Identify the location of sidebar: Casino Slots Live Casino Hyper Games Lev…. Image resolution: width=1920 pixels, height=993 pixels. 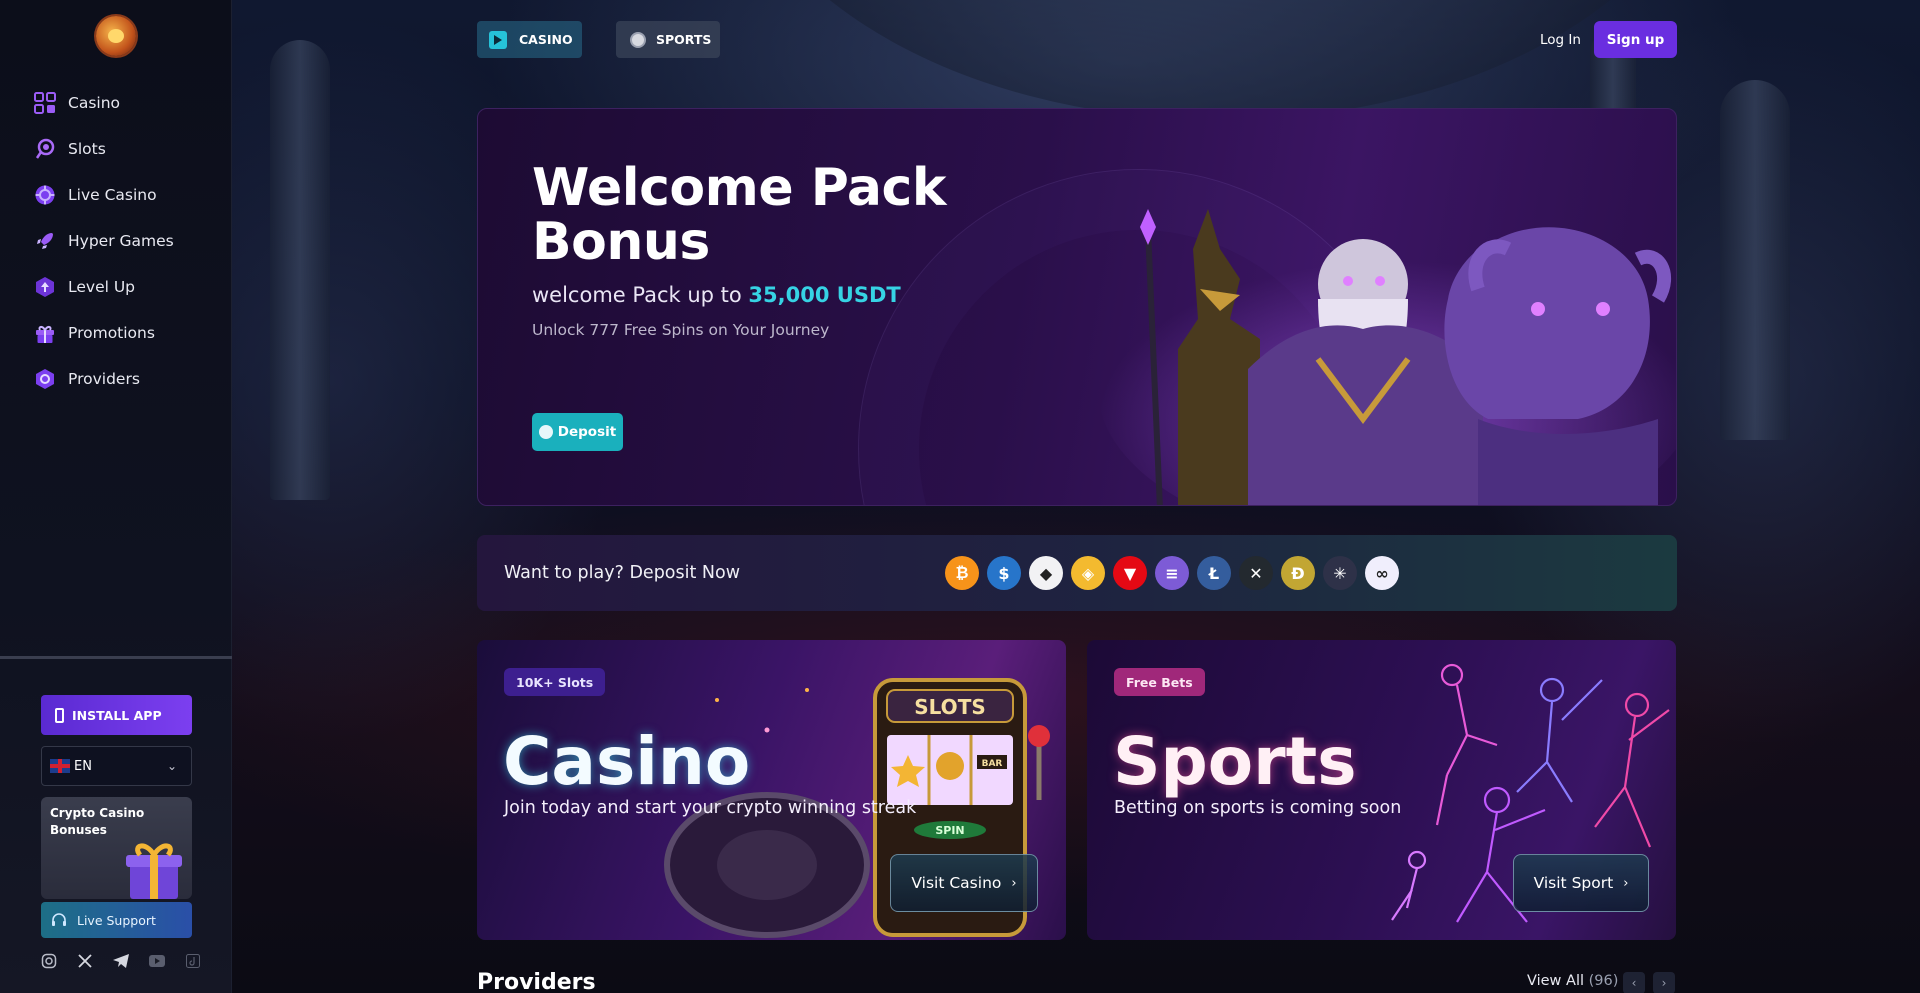
(116, 496).